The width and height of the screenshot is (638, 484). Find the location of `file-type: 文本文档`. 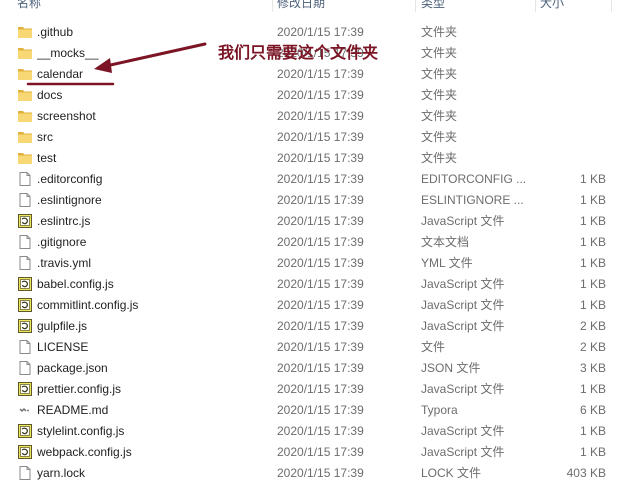

file-type: 文本文档 is located at coordinates (445, 242).